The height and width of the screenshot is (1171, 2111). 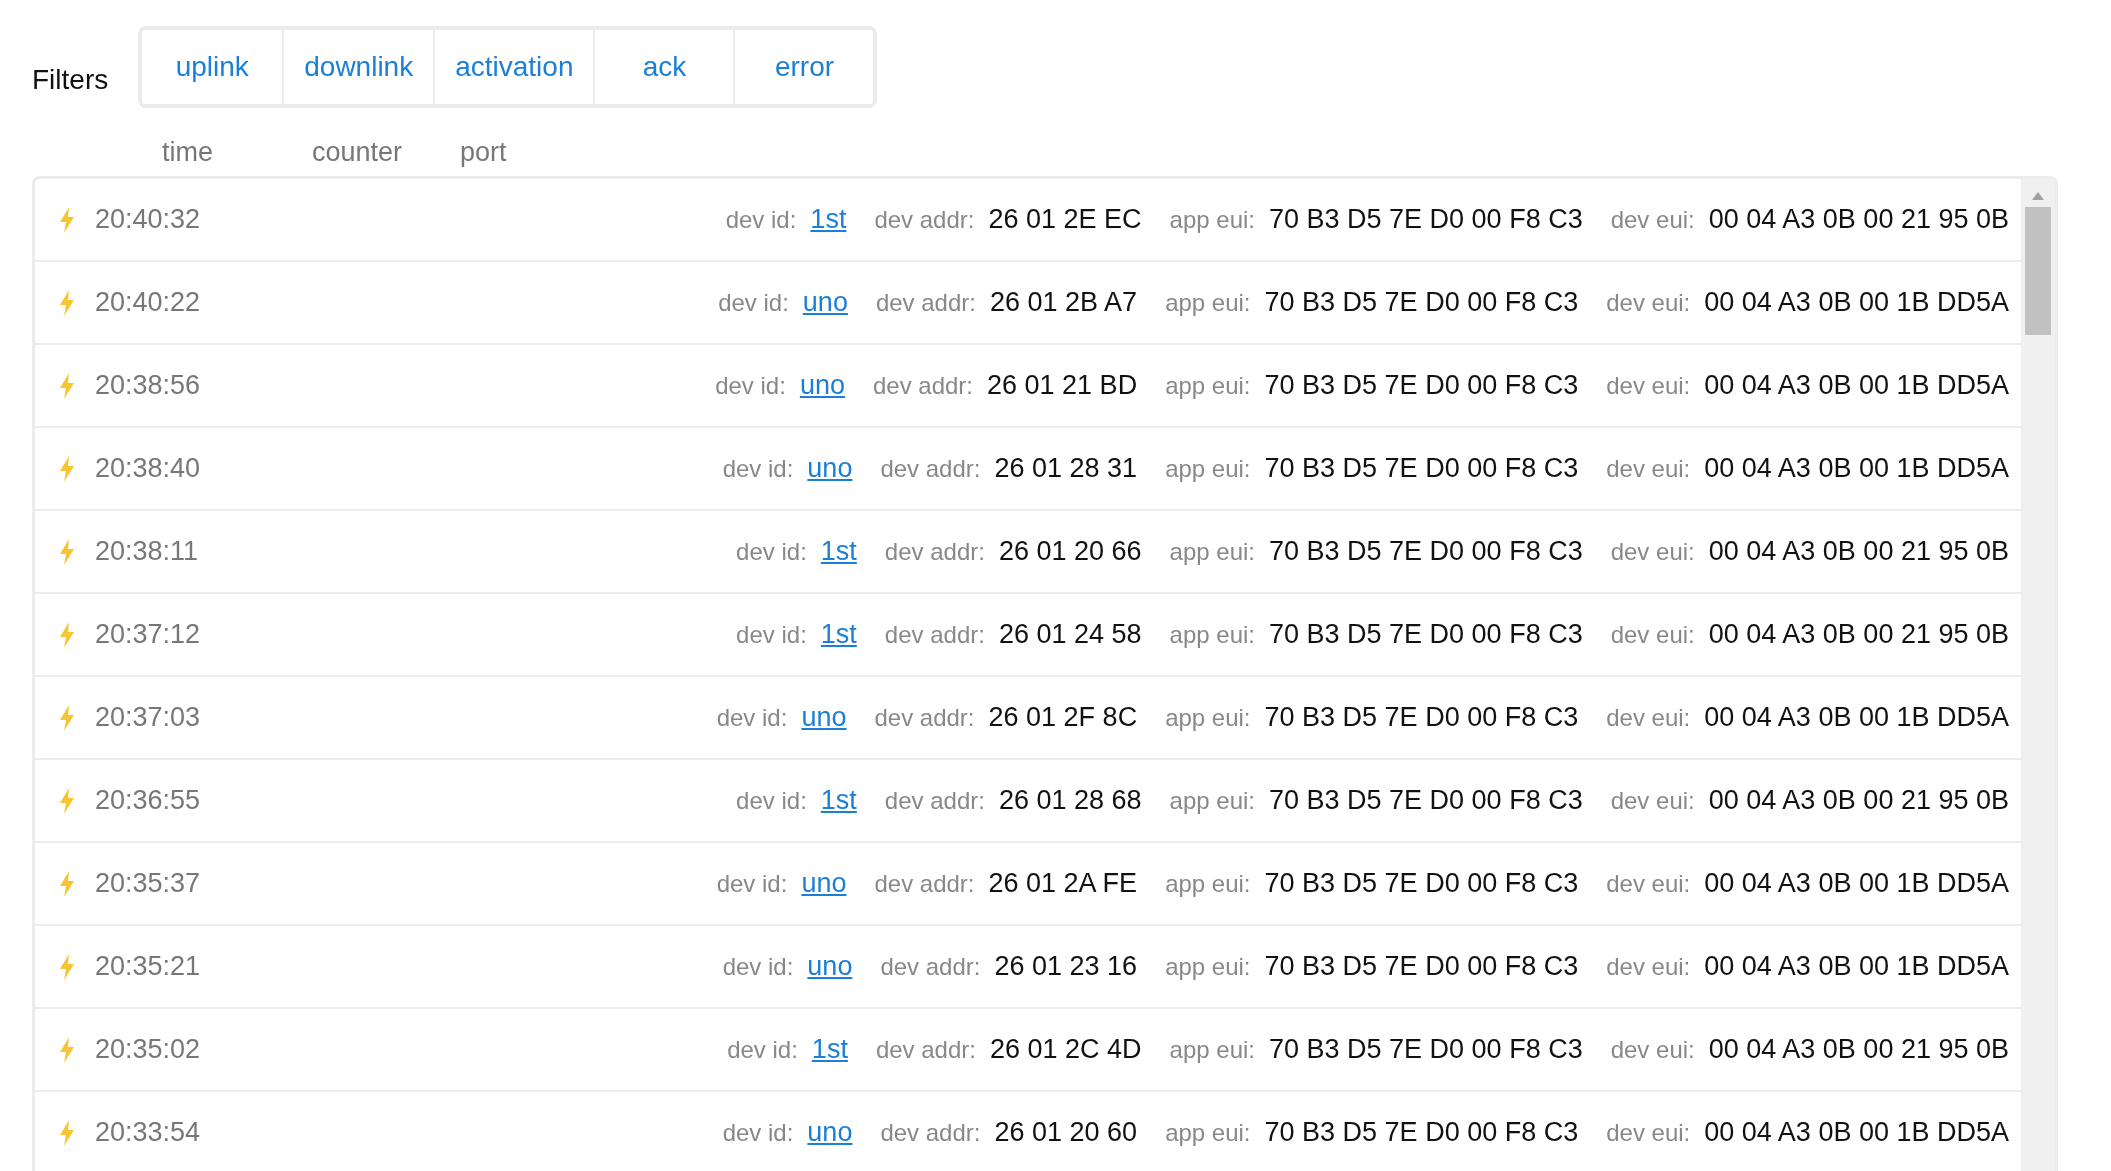 What do you see at coordinates (386, 152) in the screenshot?
I see `column-header: counter` at bounding box center [386, 152].